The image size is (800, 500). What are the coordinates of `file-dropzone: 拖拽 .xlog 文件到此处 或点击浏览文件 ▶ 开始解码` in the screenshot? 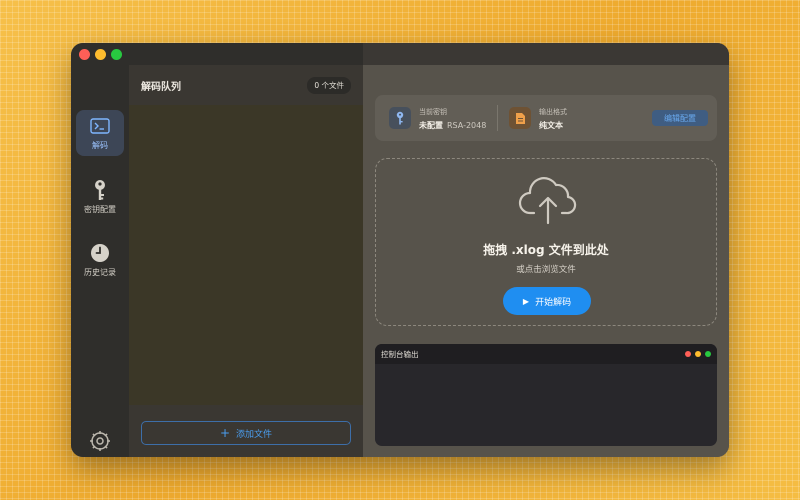 It's located at (546, 242).